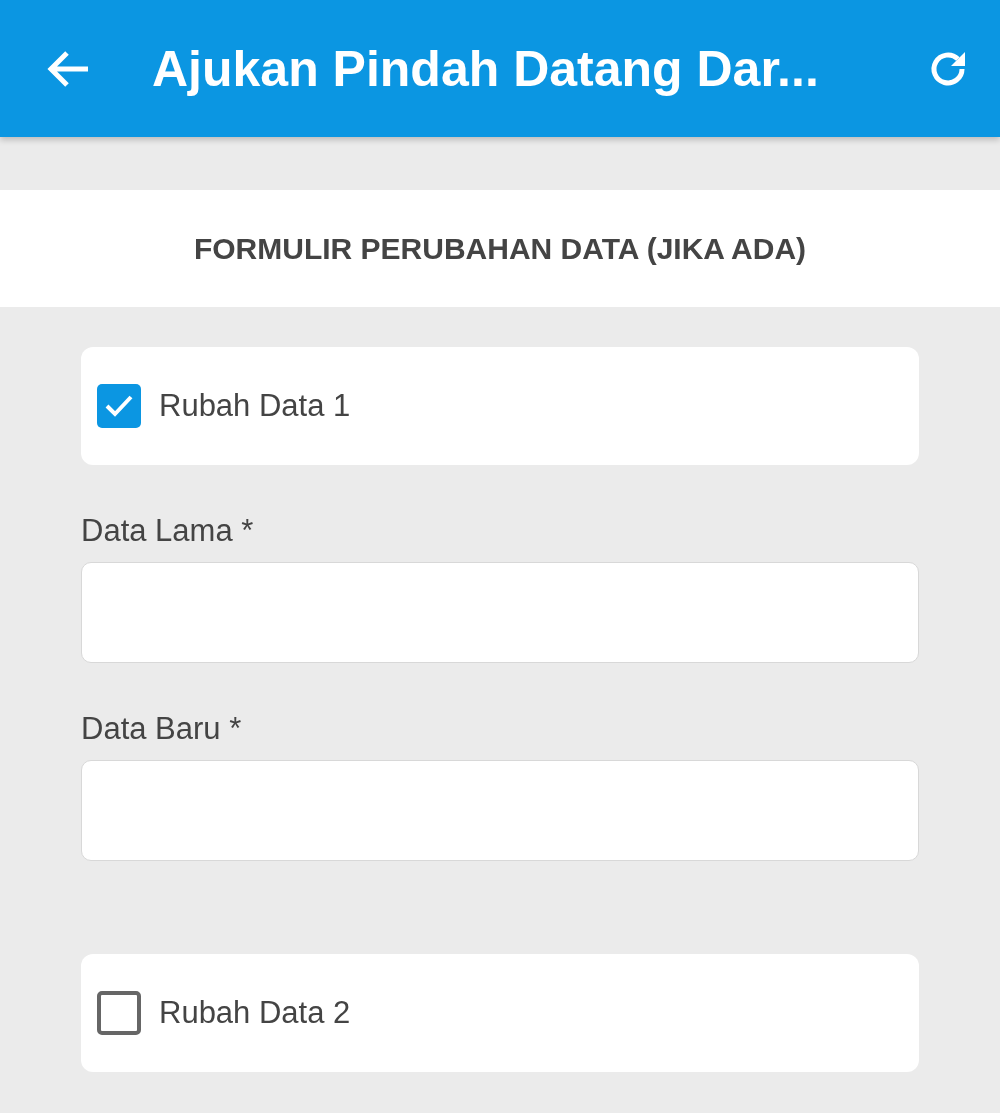  Describe the element at coordinates (162, 729) in the screenshot. I see `field-label: Data Baru *` at that location.